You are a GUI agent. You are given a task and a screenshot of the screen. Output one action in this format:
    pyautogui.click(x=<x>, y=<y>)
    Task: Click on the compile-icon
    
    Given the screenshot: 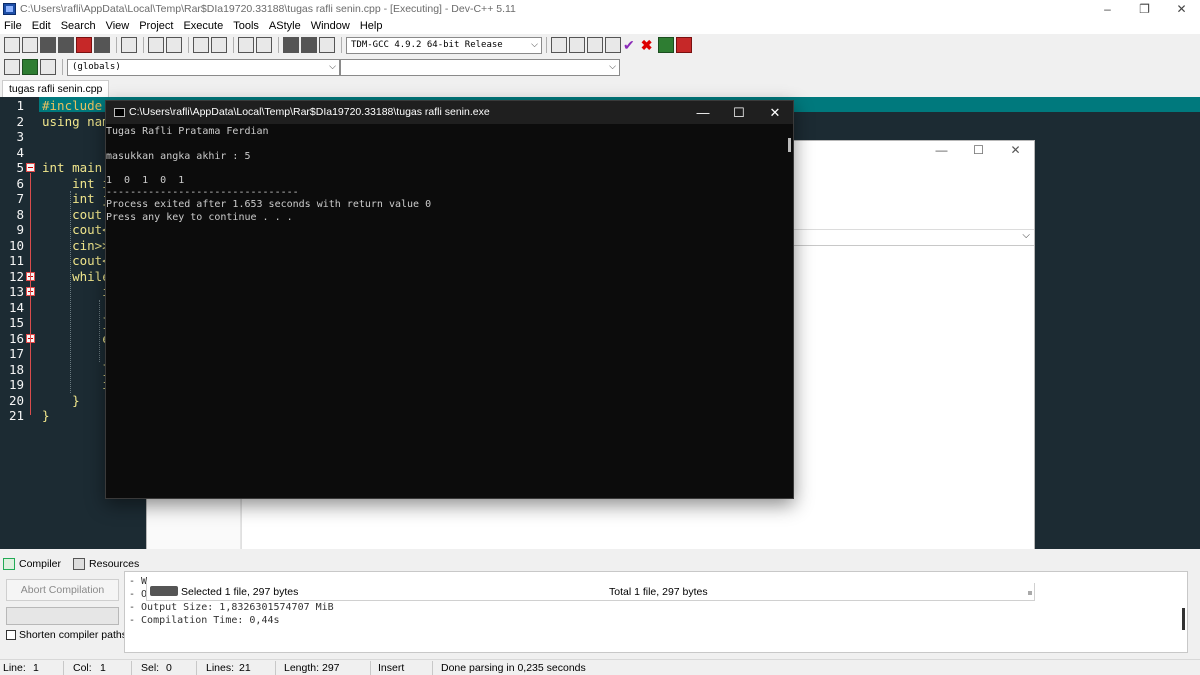 What is the action you would take?
    pyautogui.click(x=559, y=45)
    